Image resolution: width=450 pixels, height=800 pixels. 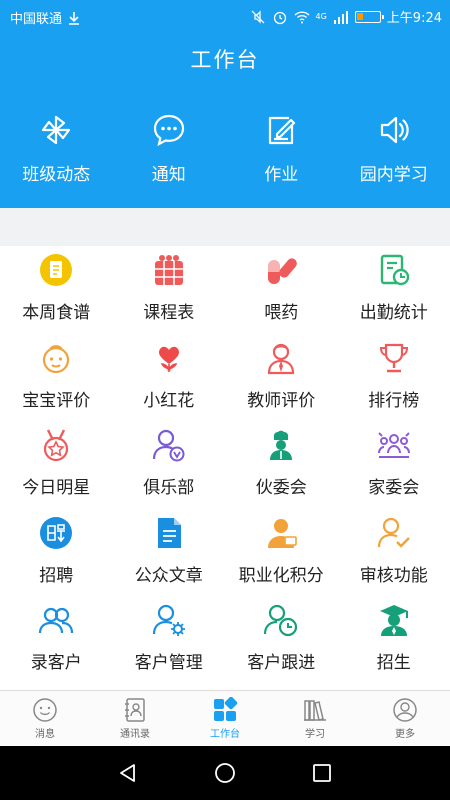 What do you see at coordinates (56, 384) in the screenshot?
I see `feature-baby-evaluation: 宝宝评价` at bounding box center [56, 384].